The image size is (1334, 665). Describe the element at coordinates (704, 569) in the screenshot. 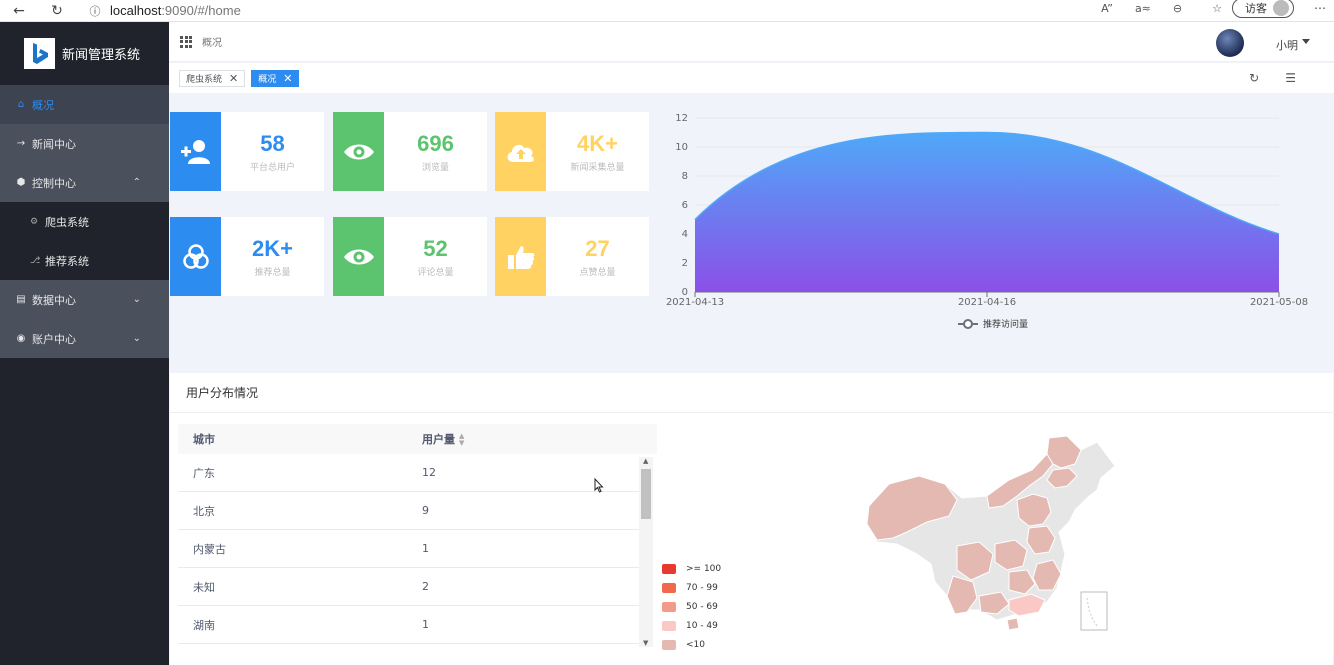

I see `legend-label: >= 100` at that location.